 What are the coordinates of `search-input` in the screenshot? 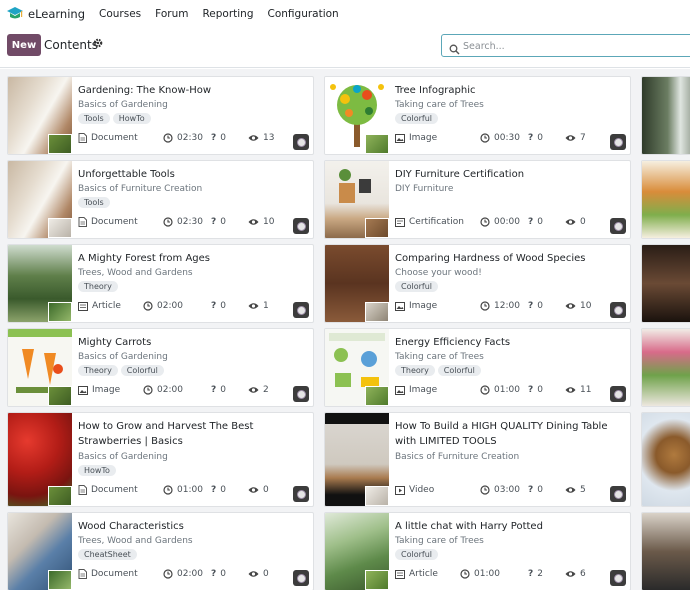 It's located at (573, 46).